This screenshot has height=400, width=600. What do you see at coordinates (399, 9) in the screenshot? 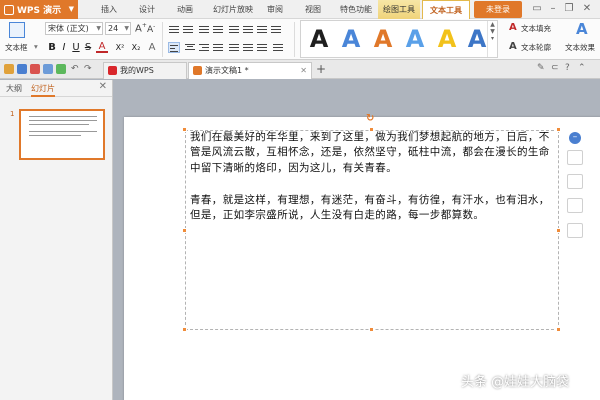
I see `tab-drawing-tools: 绘图工具` at bounding box center [399, 9].